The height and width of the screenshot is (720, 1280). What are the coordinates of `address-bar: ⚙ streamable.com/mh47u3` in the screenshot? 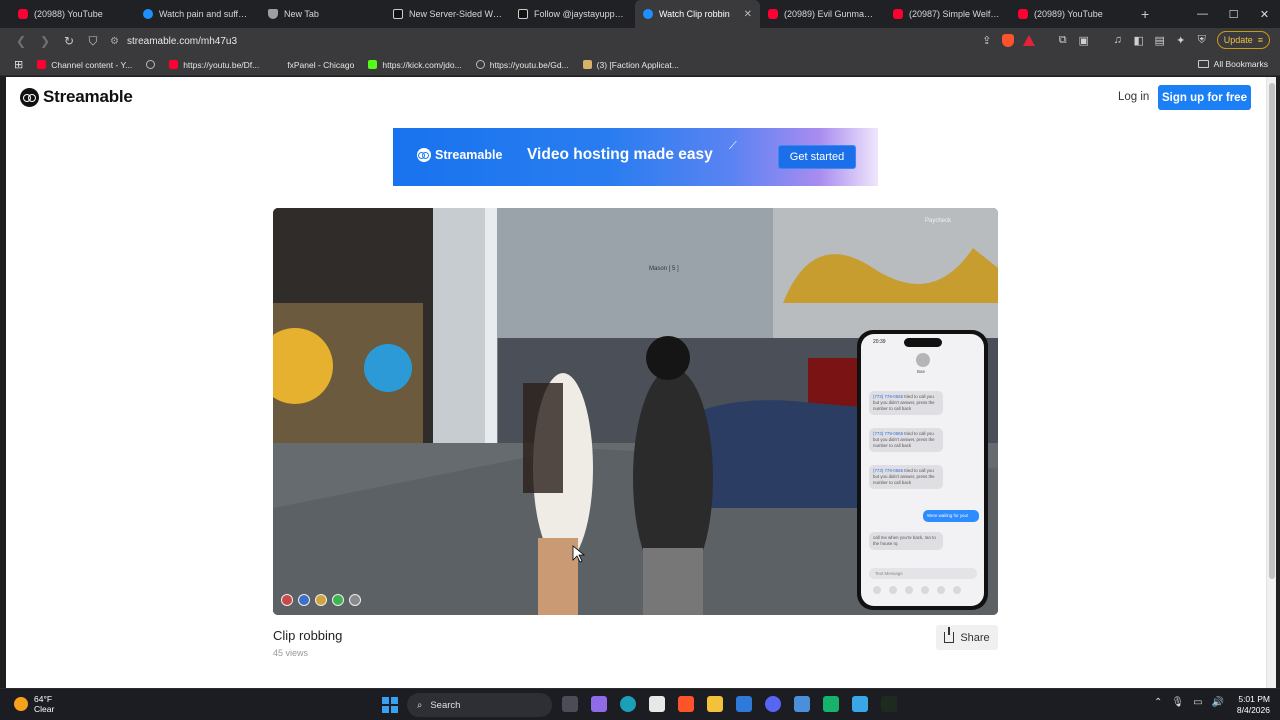 It's located at (173, 41).